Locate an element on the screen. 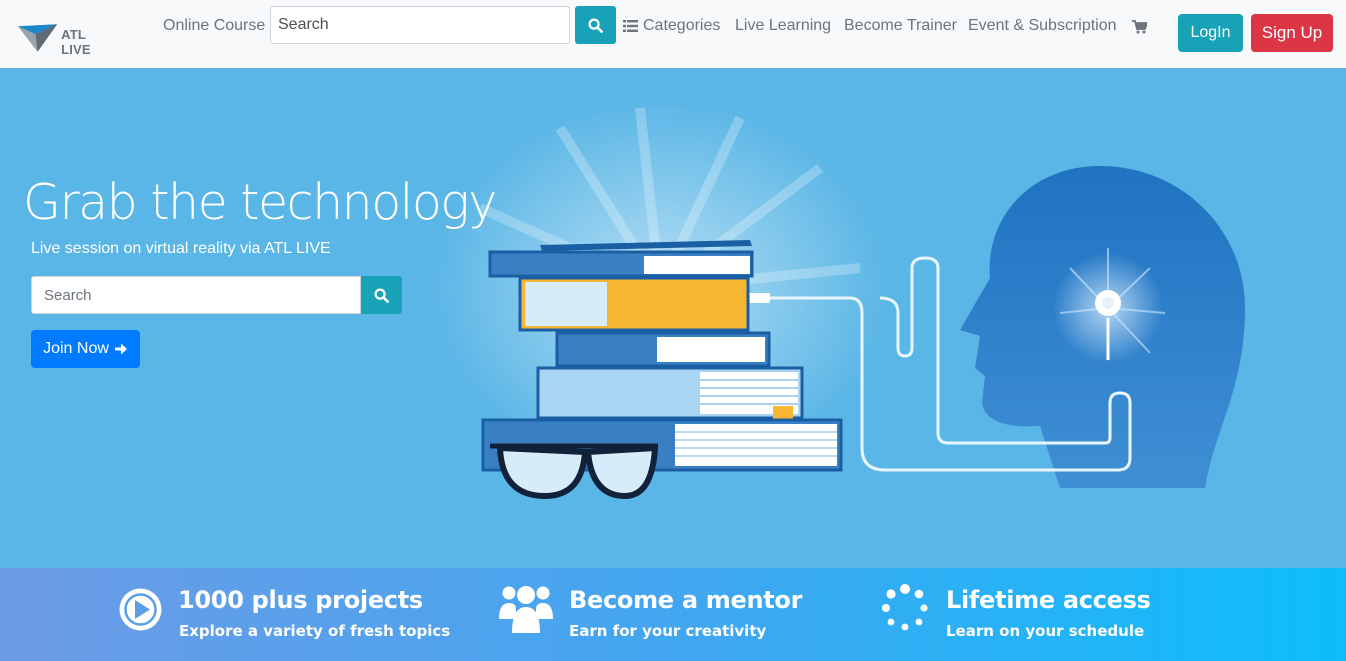 The width and height of the screenshot is (1346, 661). hero-search-button is located at coordinates (381, 295).